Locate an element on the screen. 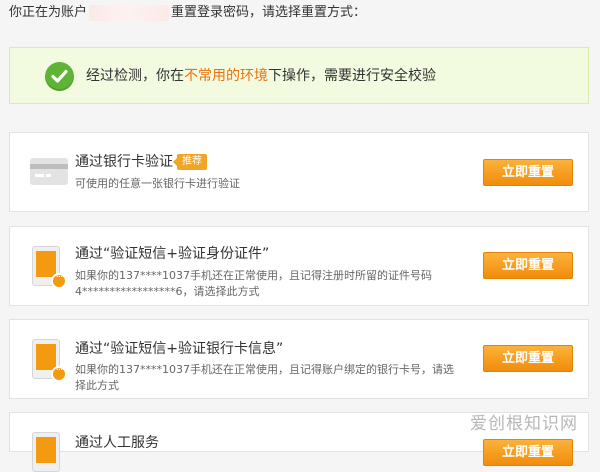 The width and height of the screenshot is (600, 472). security-notice: 经过检测，你在不常用的环境下操作，需要进行安全校验 is located at coordinates (299, 75).